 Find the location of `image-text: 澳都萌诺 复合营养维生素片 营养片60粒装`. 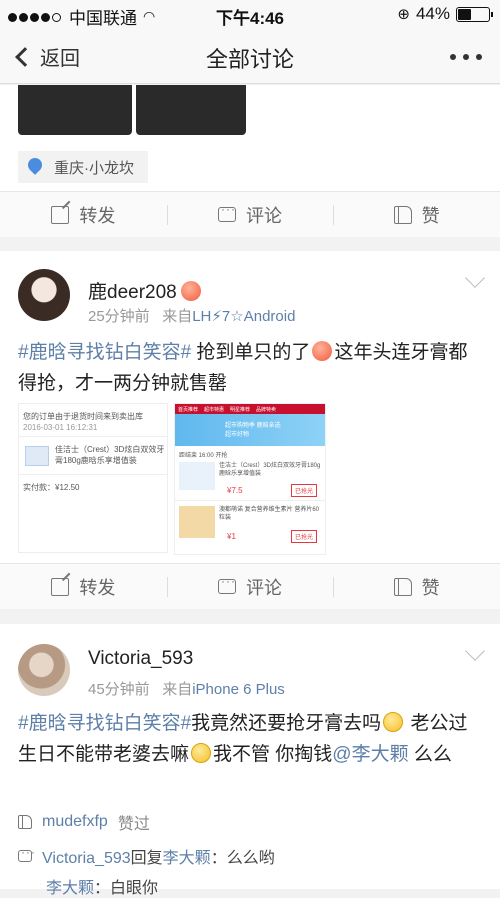

image-text: 澳都萌诺 复合营养维生素片 营养片60粒装 is located at coordinates (269, 514).